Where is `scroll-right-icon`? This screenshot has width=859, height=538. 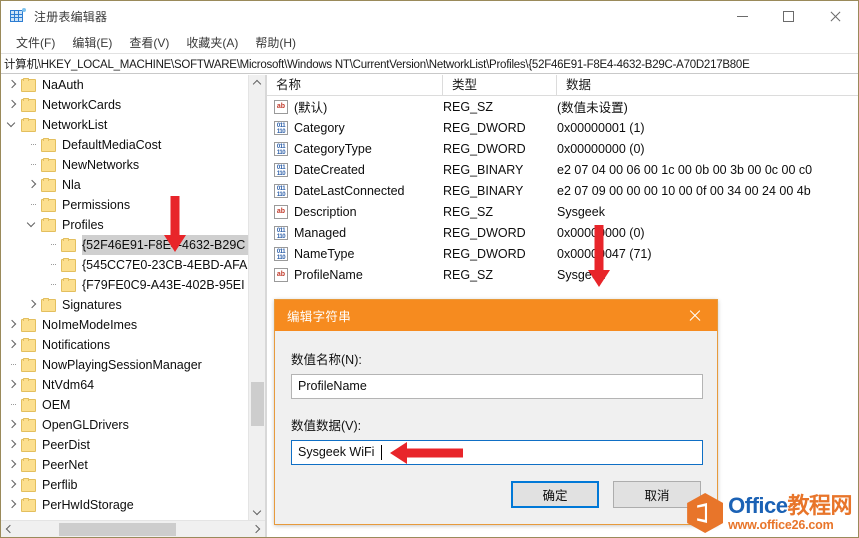 scroll-right-icon is located at coordinates (256, 529).